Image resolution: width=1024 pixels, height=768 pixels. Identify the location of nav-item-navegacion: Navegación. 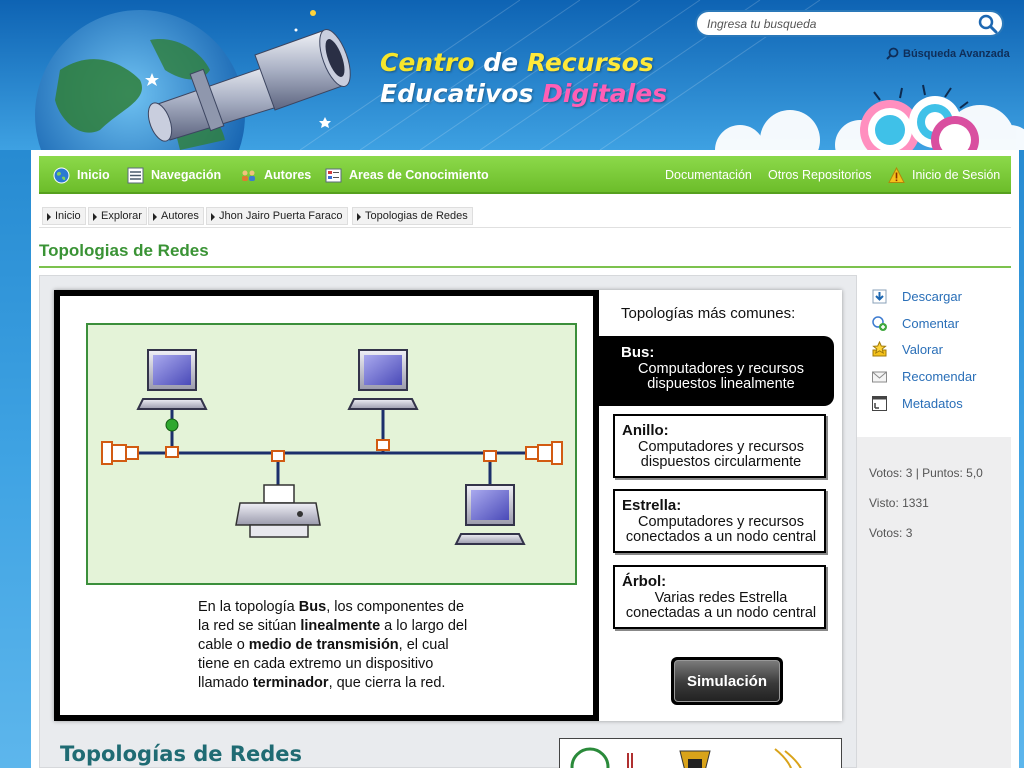
(174, 175).